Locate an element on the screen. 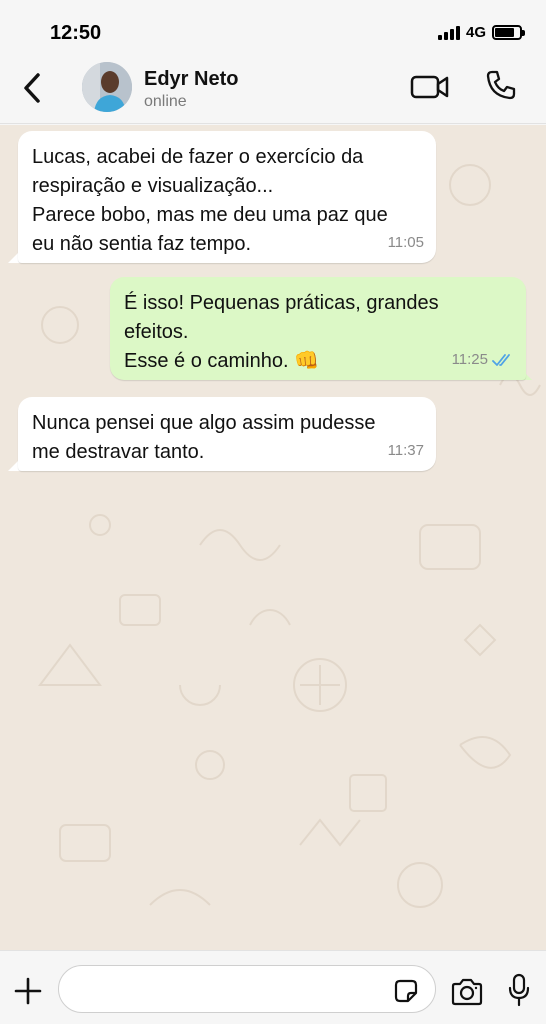 The width and height of the screenshot is (546, 1024). message-text: me destravar tanto. is located at coordinates (118, 452).